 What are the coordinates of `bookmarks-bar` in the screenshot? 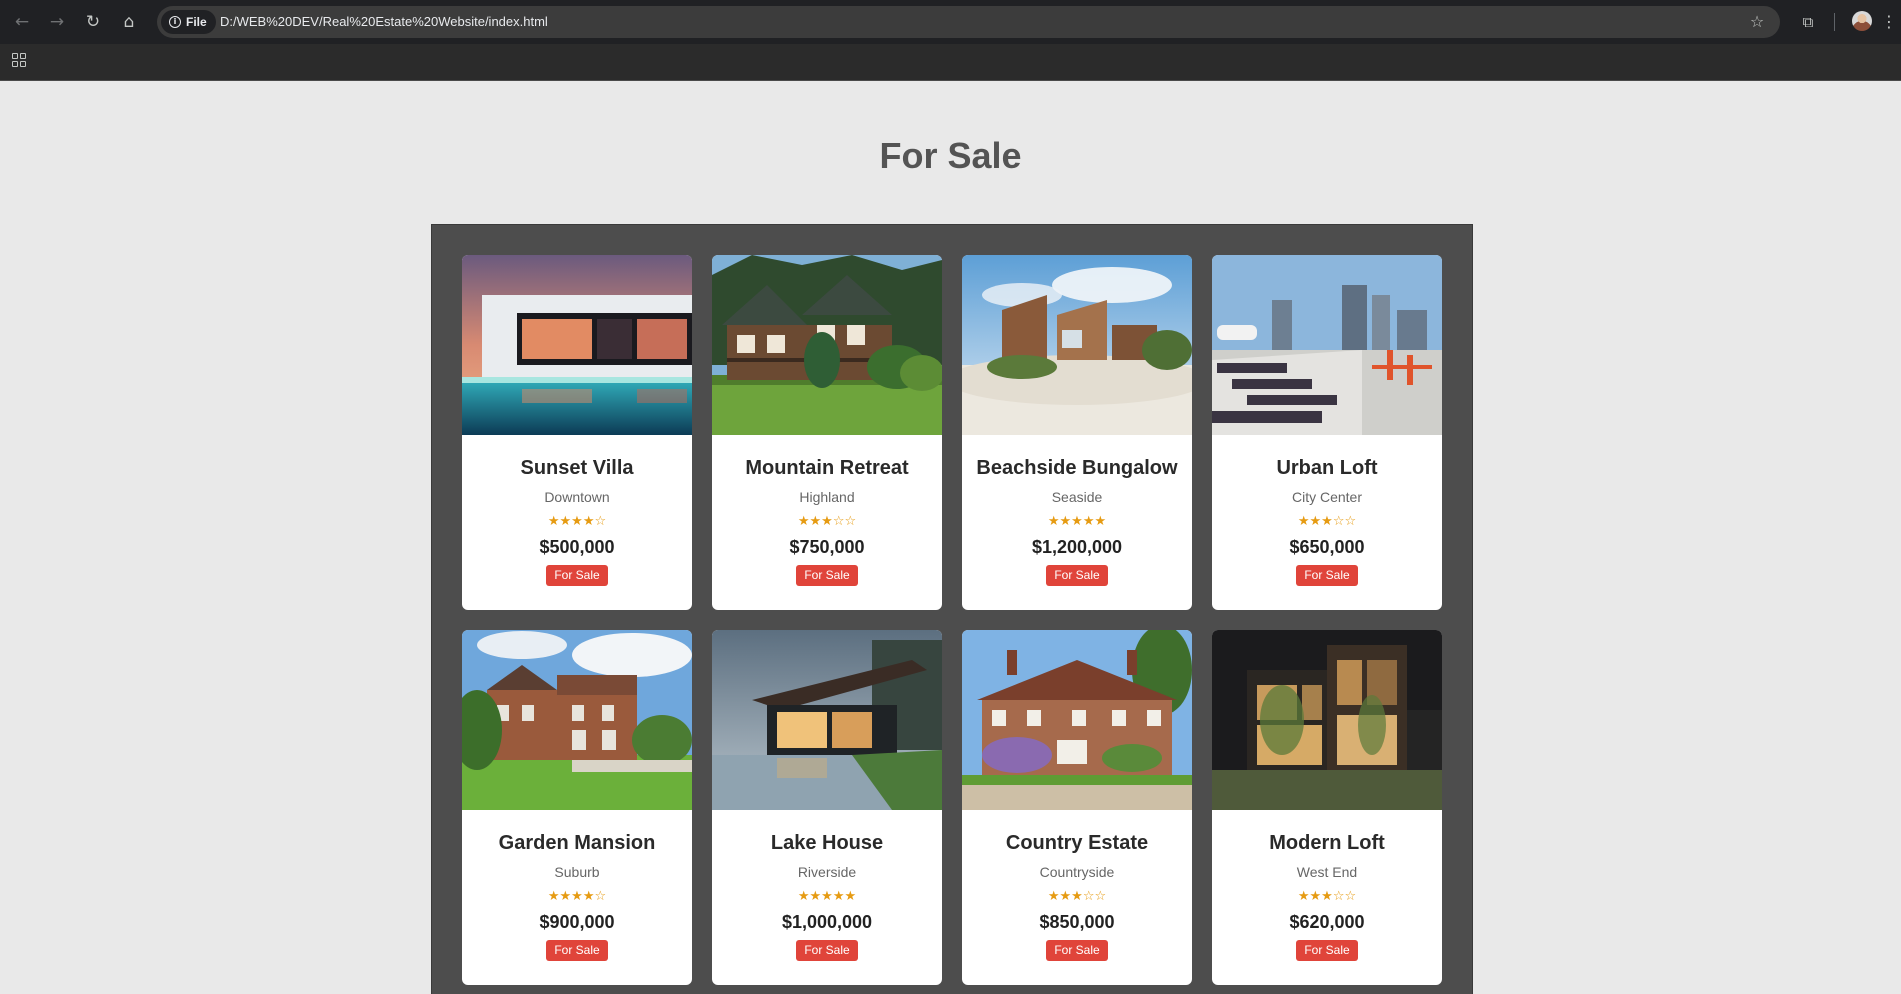 It's located at (950, 62).